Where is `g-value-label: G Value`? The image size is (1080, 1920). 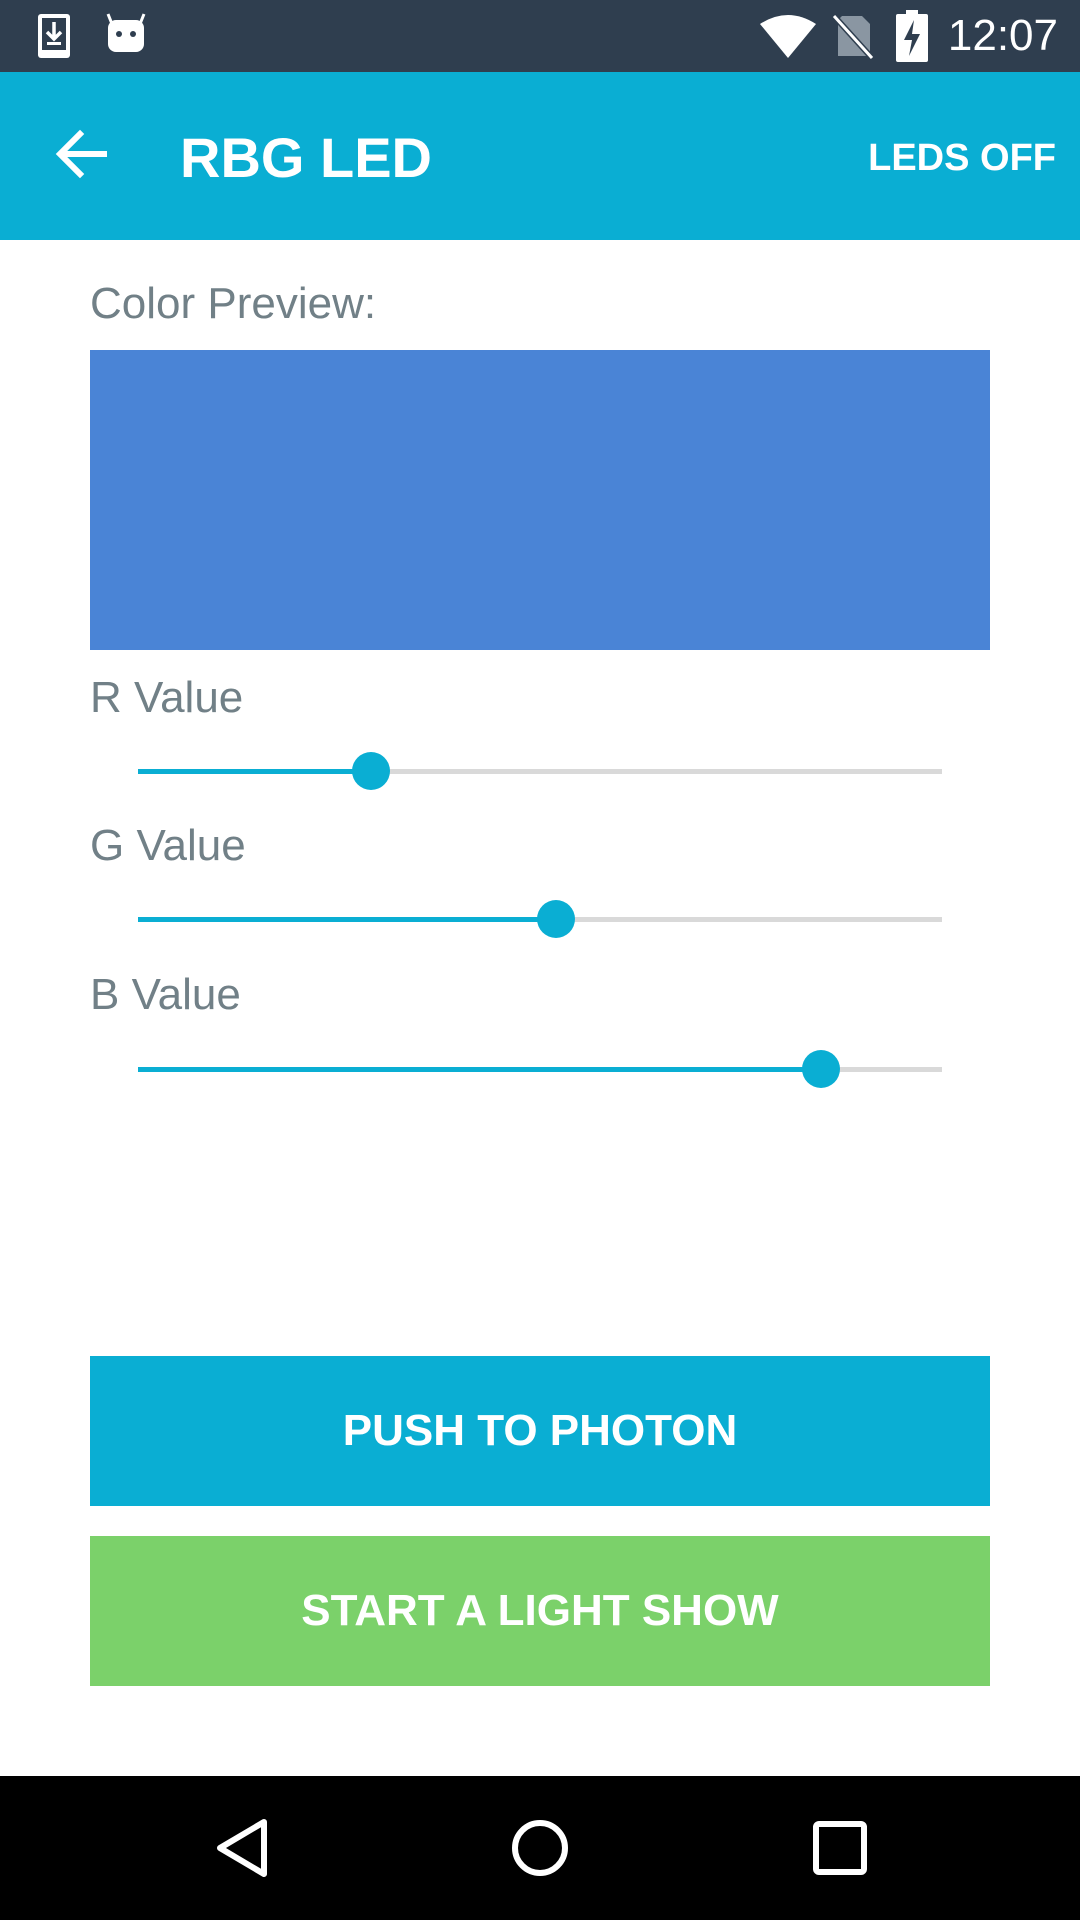
g-value-label: G Value is located at coordinates (168, 845).